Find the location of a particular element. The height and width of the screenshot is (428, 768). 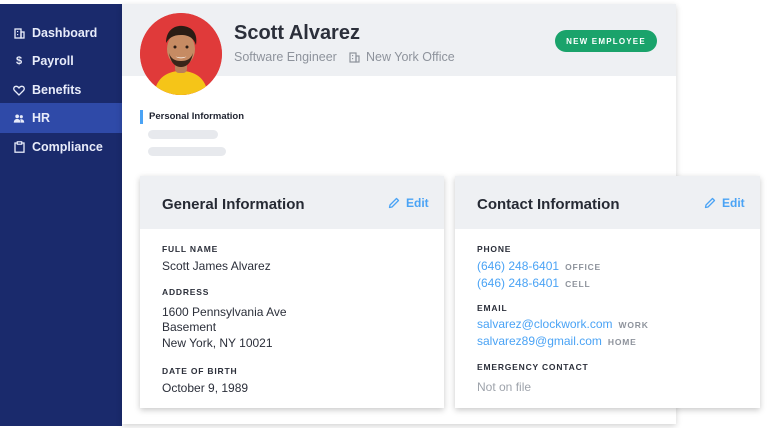

email-tag: WORK is located at coordinates (633, 325).